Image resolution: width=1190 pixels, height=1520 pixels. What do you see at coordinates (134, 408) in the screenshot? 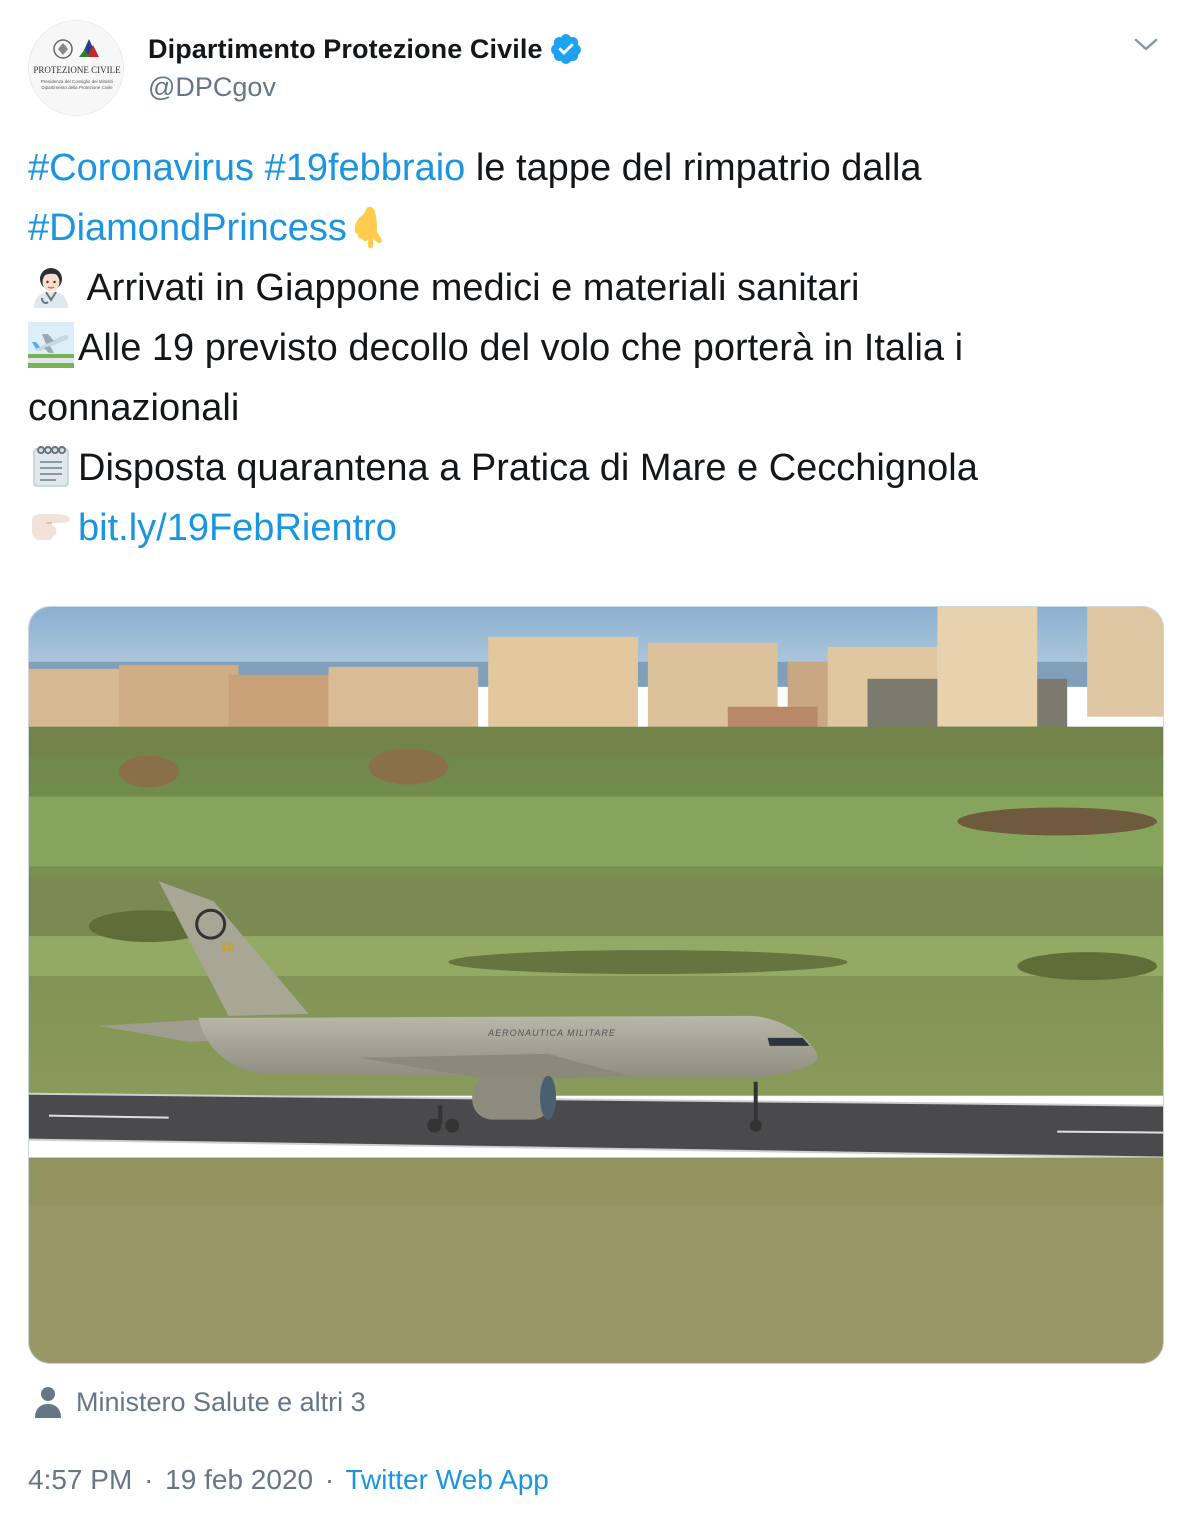
I see `tweet-line-5-text: connazionali` at bounding box center [134, 408].